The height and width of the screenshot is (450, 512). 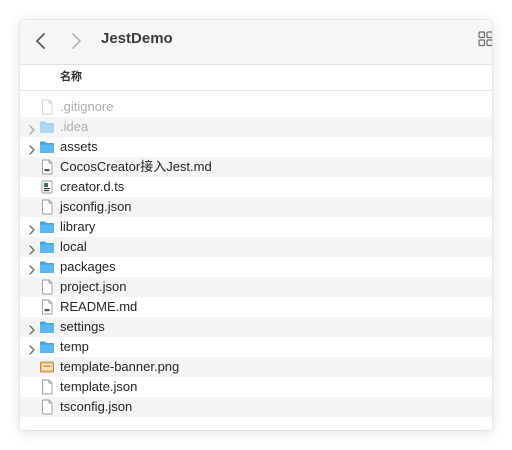 I want to click on grid-view-icon, so click(x=485, y=39).